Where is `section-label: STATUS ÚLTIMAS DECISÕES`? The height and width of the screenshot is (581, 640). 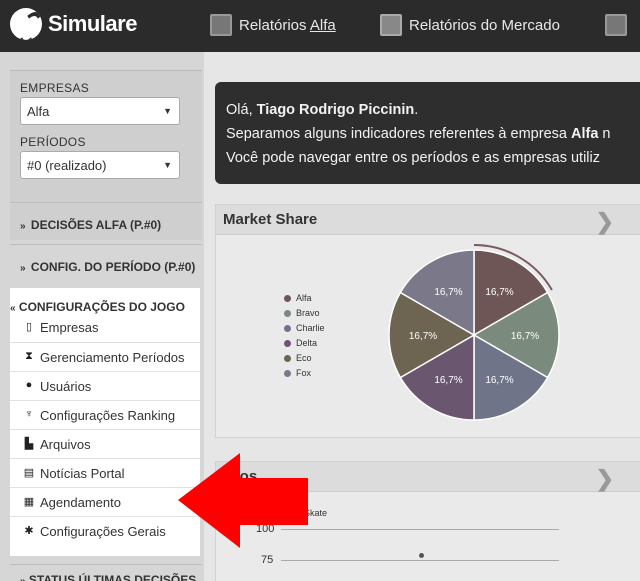 section-label: STATUS ÚLTIMAS DECISÕES is located at coordinates (112, 577).